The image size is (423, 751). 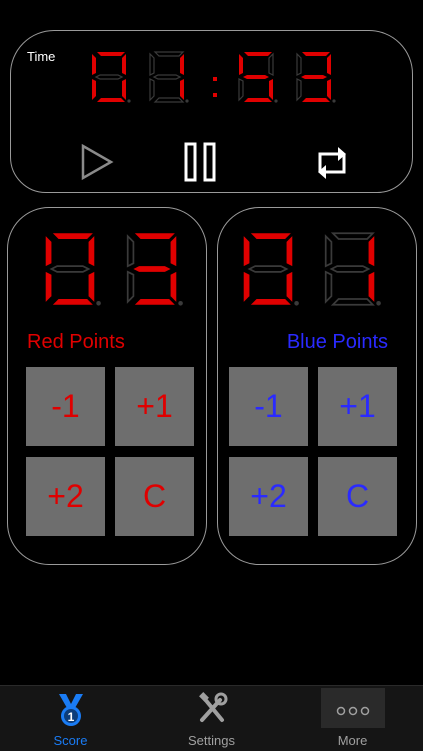 What do you see at coordinates (337, 342) in the screenshot?
I see `blue-points-label: Blue Points` at bounding box center [337, 342].